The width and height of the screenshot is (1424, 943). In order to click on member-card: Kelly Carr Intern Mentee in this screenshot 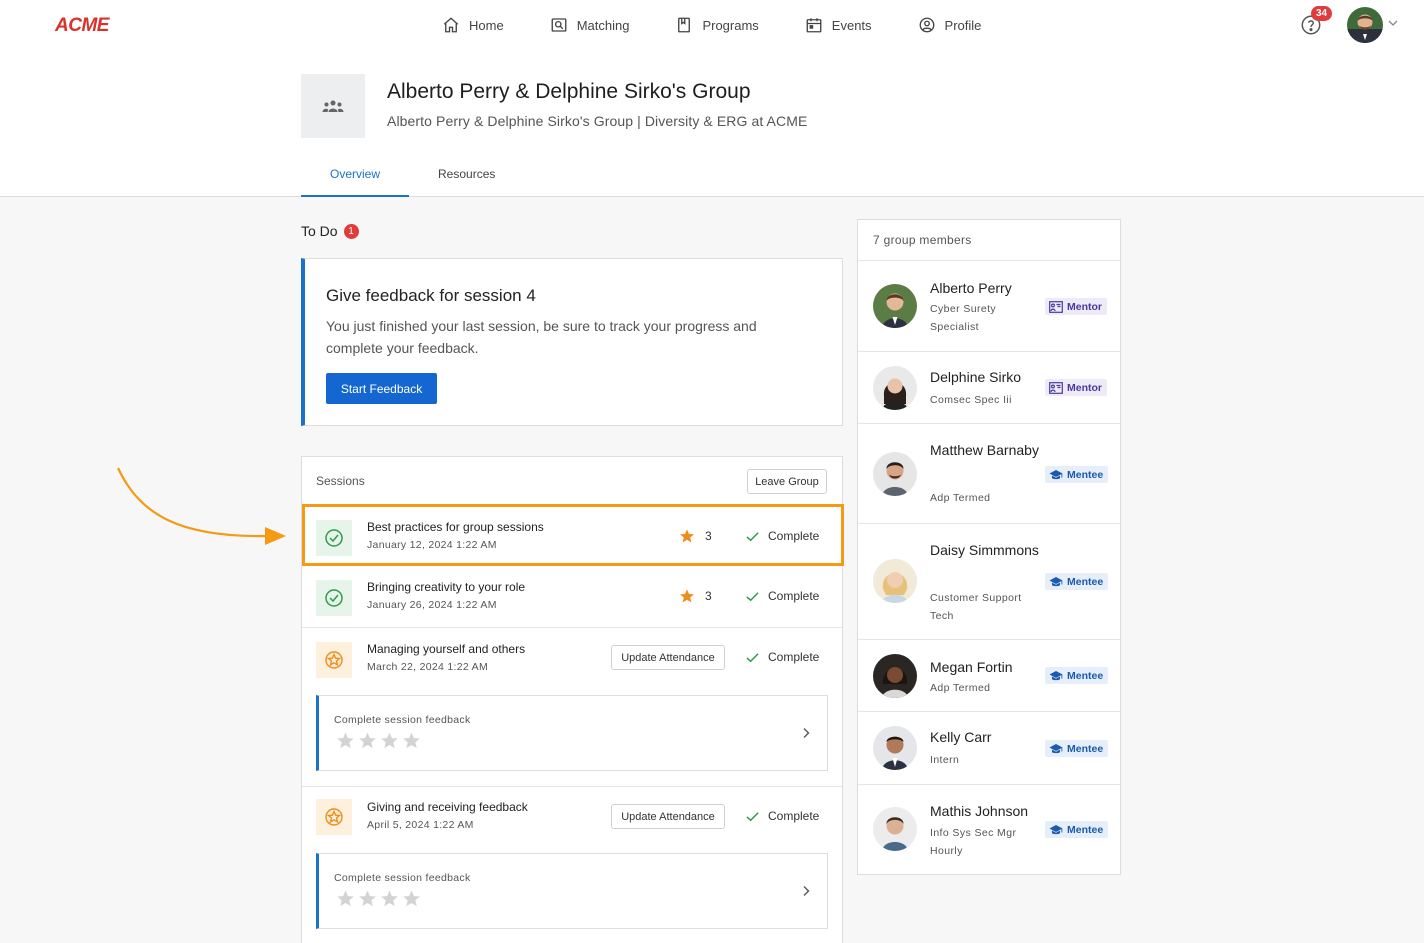, I will do `click(989, 747)`.